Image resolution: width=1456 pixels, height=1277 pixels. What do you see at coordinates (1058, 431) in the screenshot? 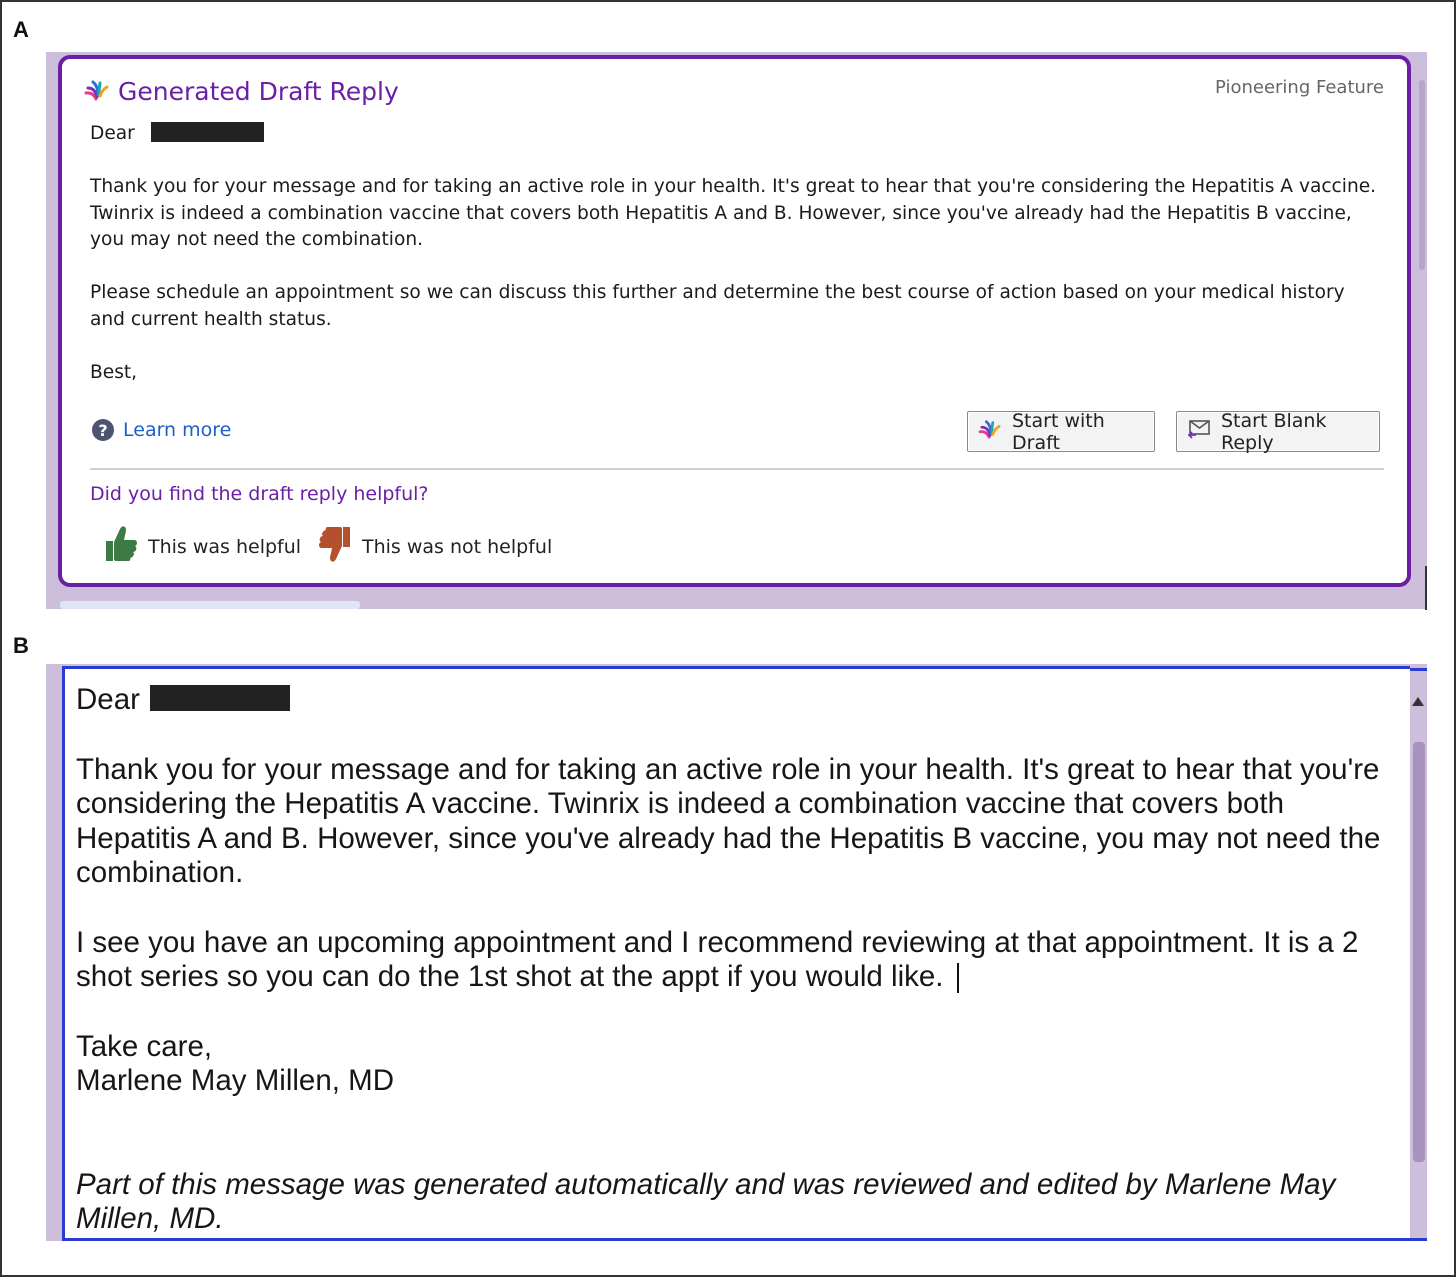
I see `start-with-draft-label: Start with Draft` at bounding box center [1058, 431].